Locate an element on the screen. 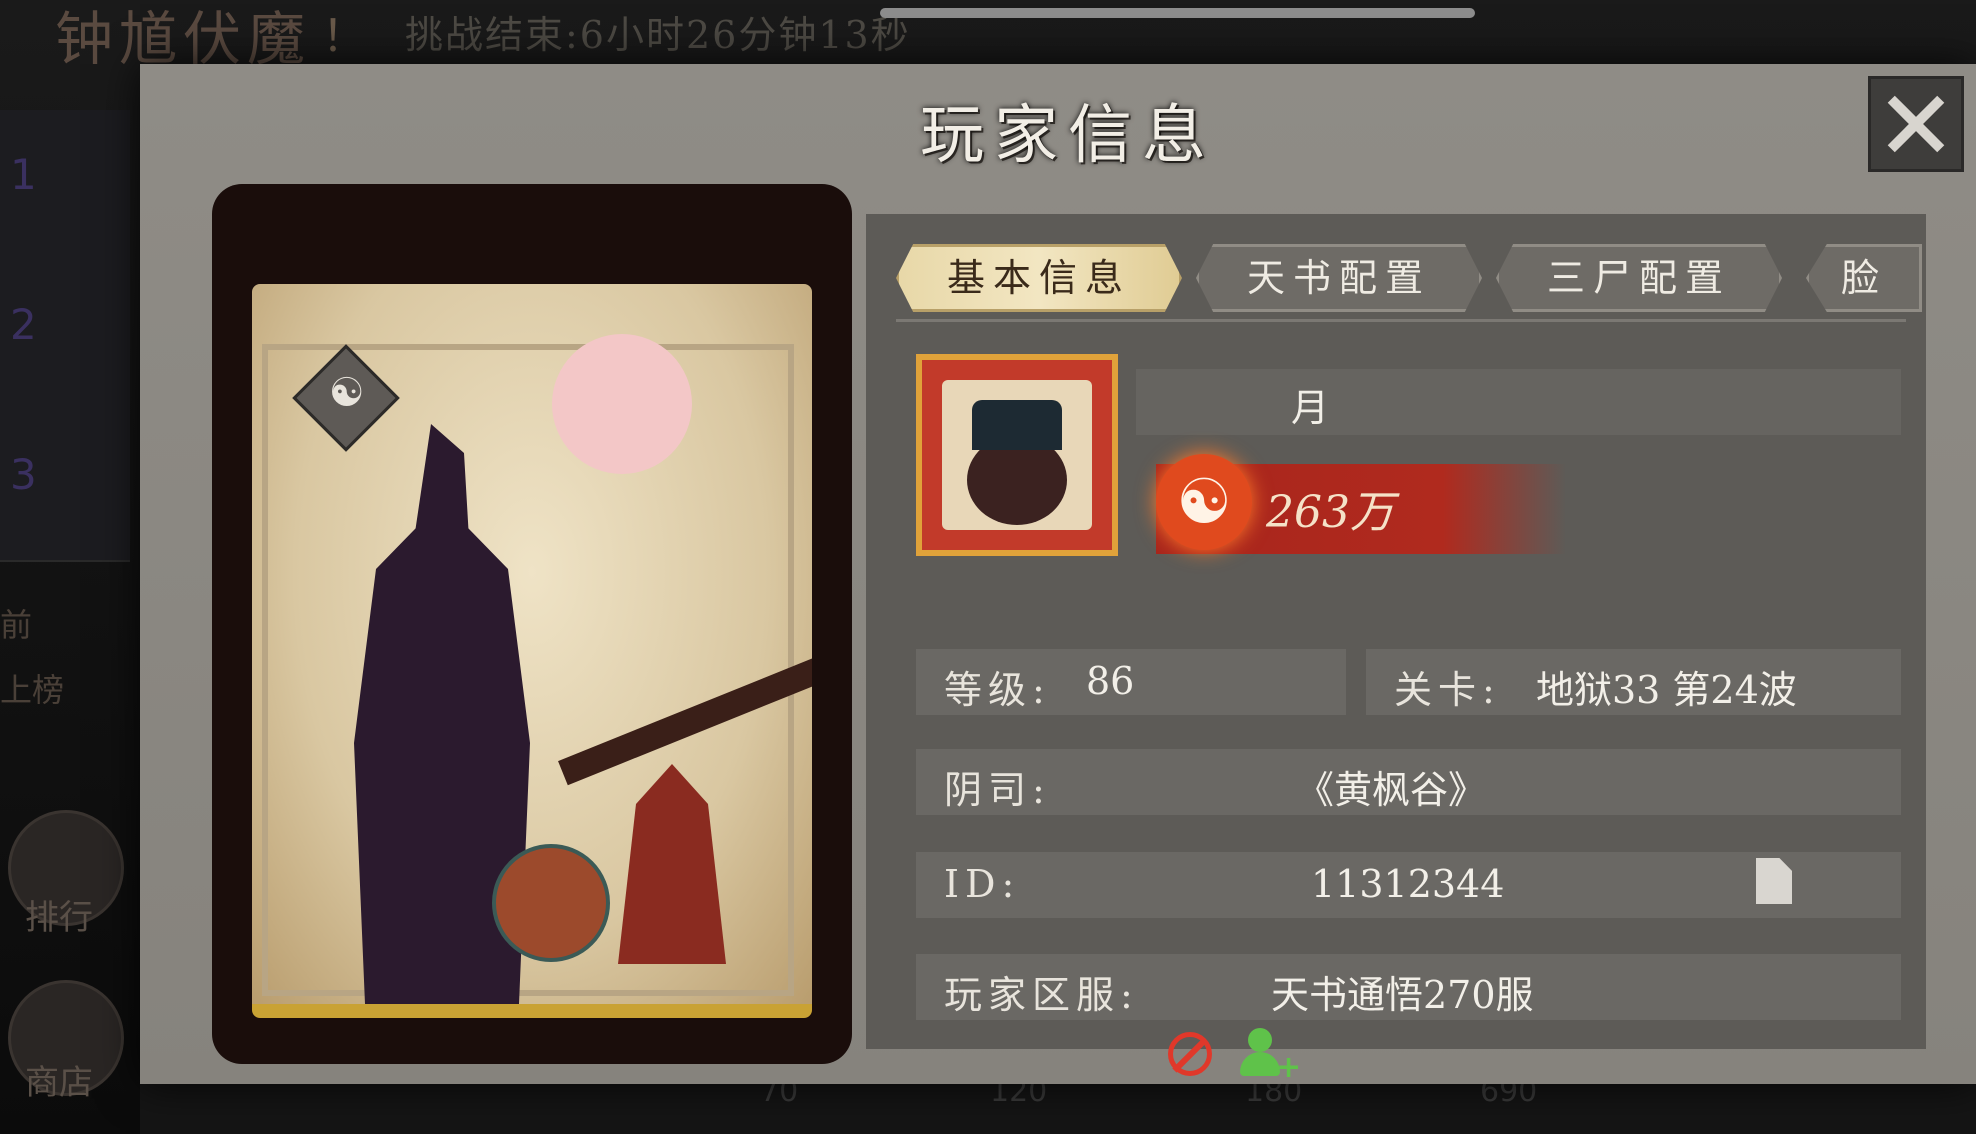  avatar is located at coordinates (1017, 455).